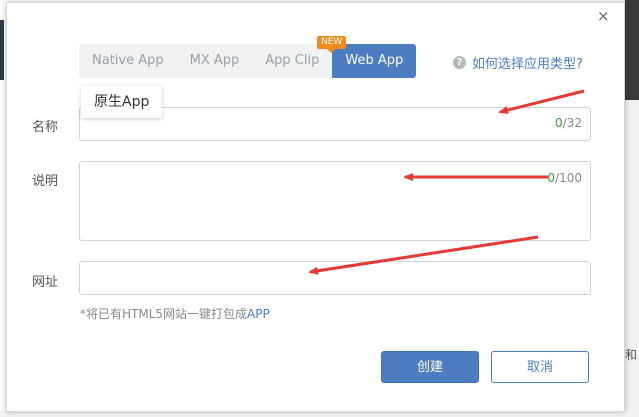 This screenshot has height=417, width=639. I want to click on description-char-max: /100, so click(568, 178).